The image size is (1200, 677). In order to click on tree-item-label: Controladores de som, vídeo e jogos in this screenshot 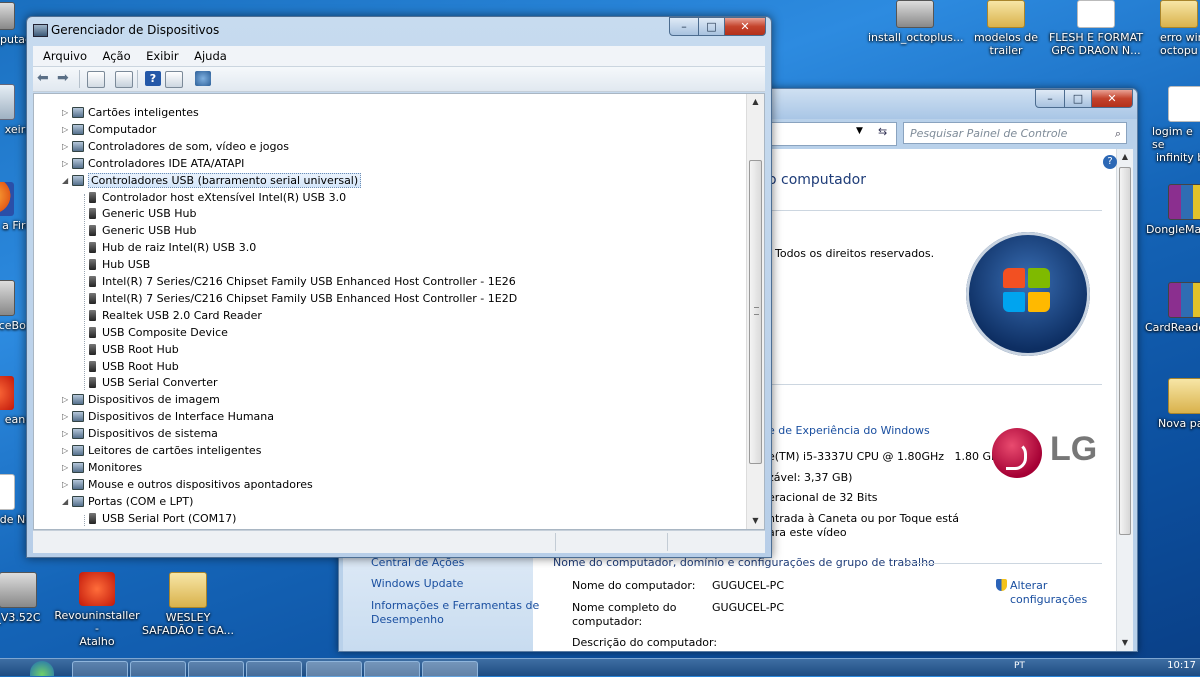, I will do `click(188, 146)`.